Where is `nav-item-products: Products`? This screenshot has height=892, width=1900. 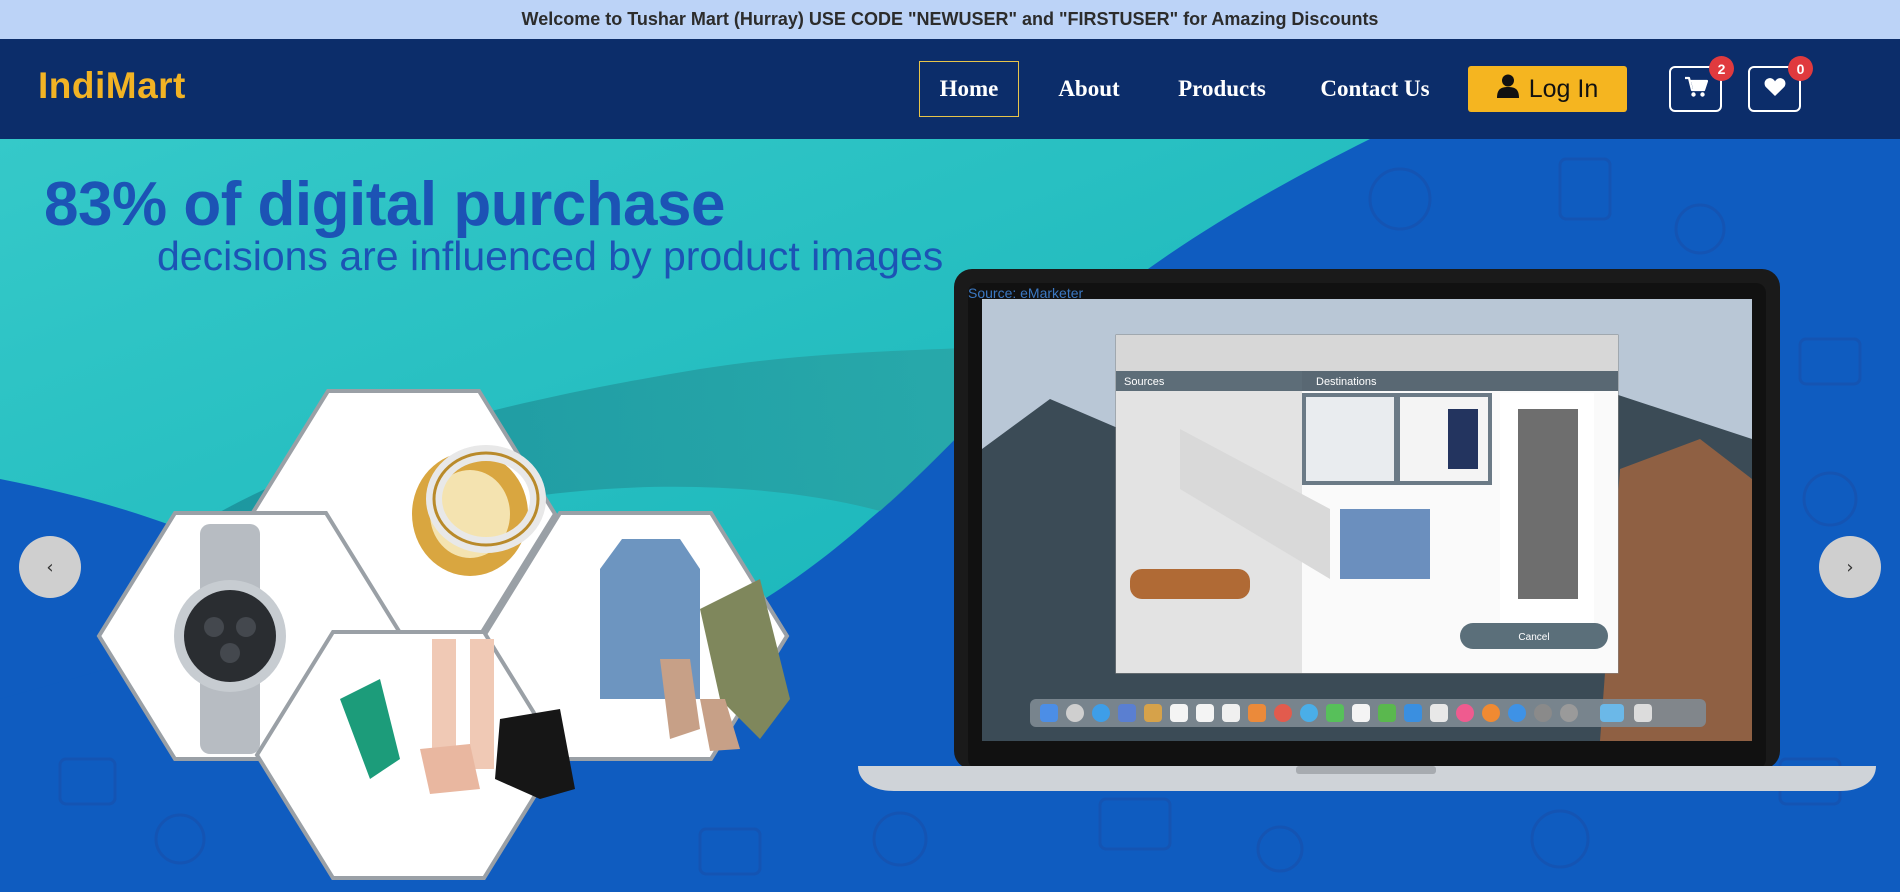 nav-item-products: Products is located at coordinates (1222, 89).